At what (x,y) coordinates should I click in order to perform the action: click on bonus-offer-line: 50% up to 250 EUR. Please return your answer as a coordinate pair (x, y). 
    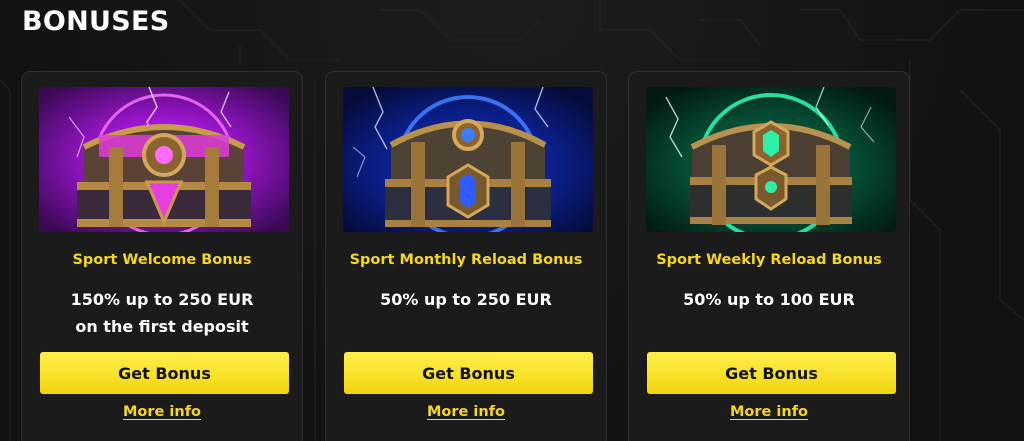
    Looking at the image, I should click on (466, 299).